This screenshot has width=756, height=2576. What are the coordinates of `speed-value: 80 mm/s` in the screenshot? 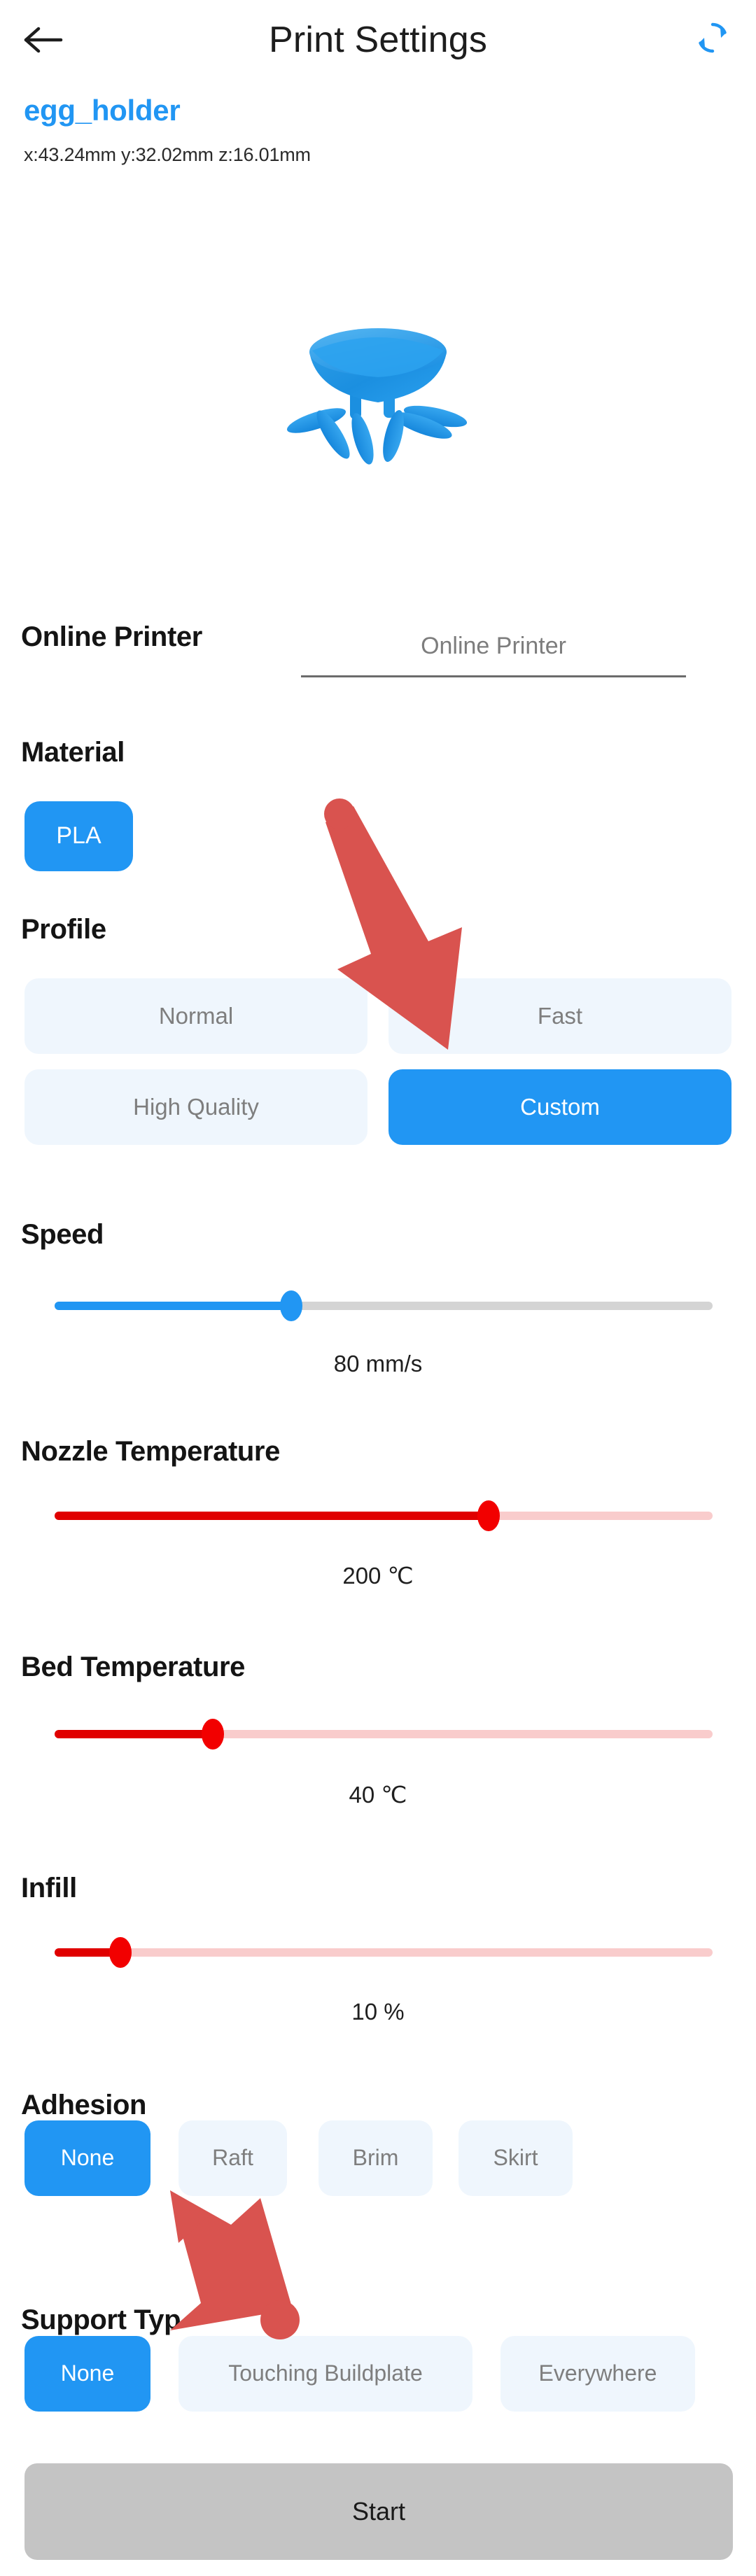 It's located at (378, 1364).